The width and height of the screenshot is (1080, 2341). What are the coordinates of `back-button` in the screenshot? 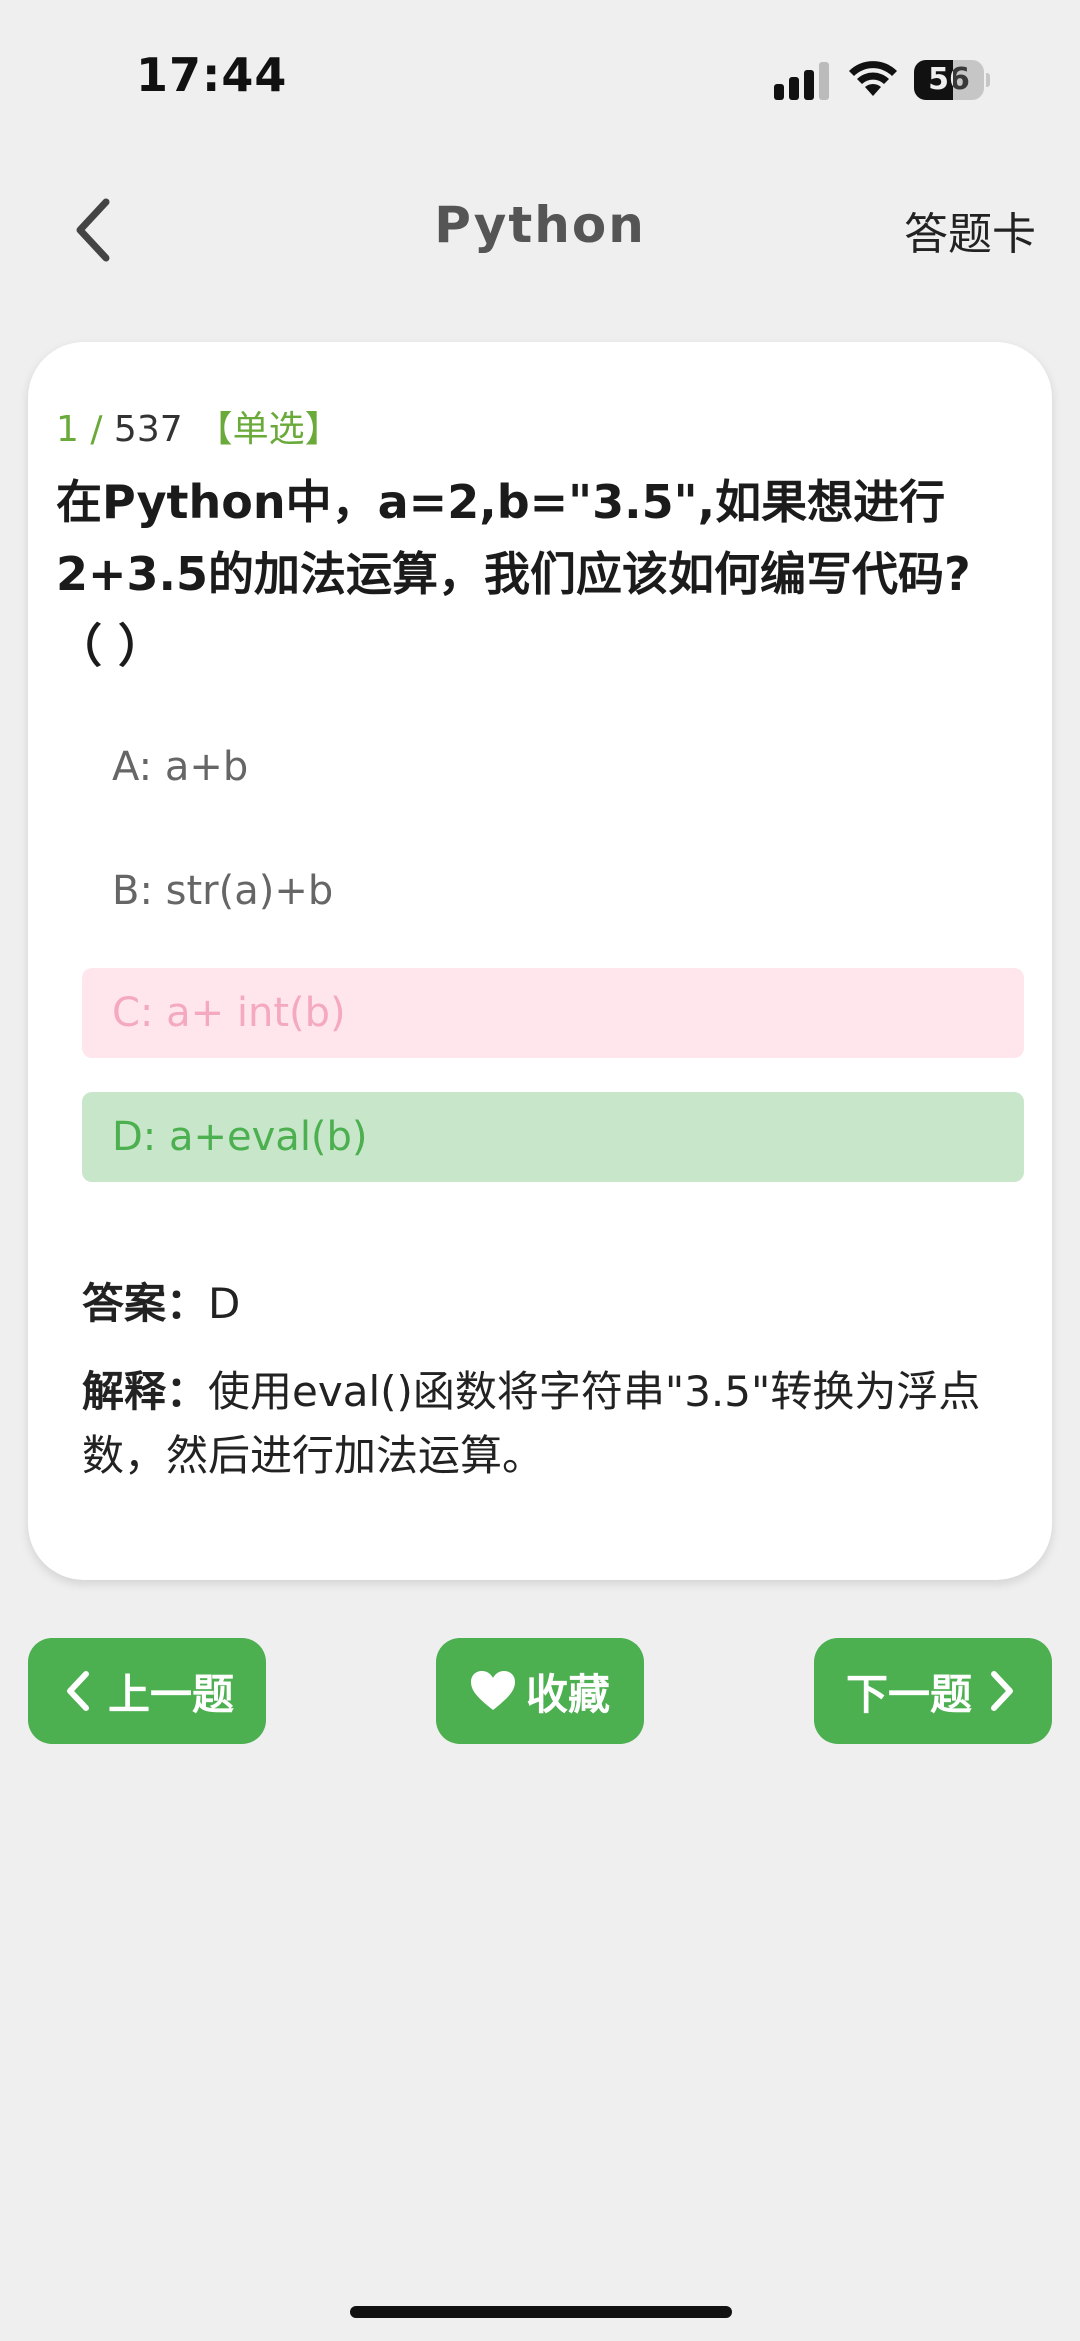 It's located at (96, 230).